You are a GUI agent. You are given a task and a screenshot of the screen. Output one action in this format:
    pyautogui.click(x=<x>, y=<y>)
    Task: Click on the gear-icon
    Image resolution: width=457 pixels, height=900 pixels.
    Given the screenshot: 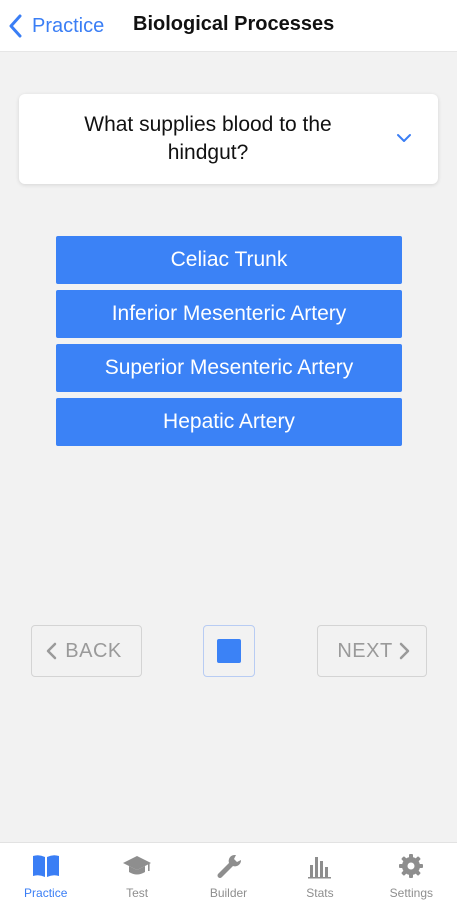 What is the action you would take?
    pyautogui.click(x=411, y=866)
    